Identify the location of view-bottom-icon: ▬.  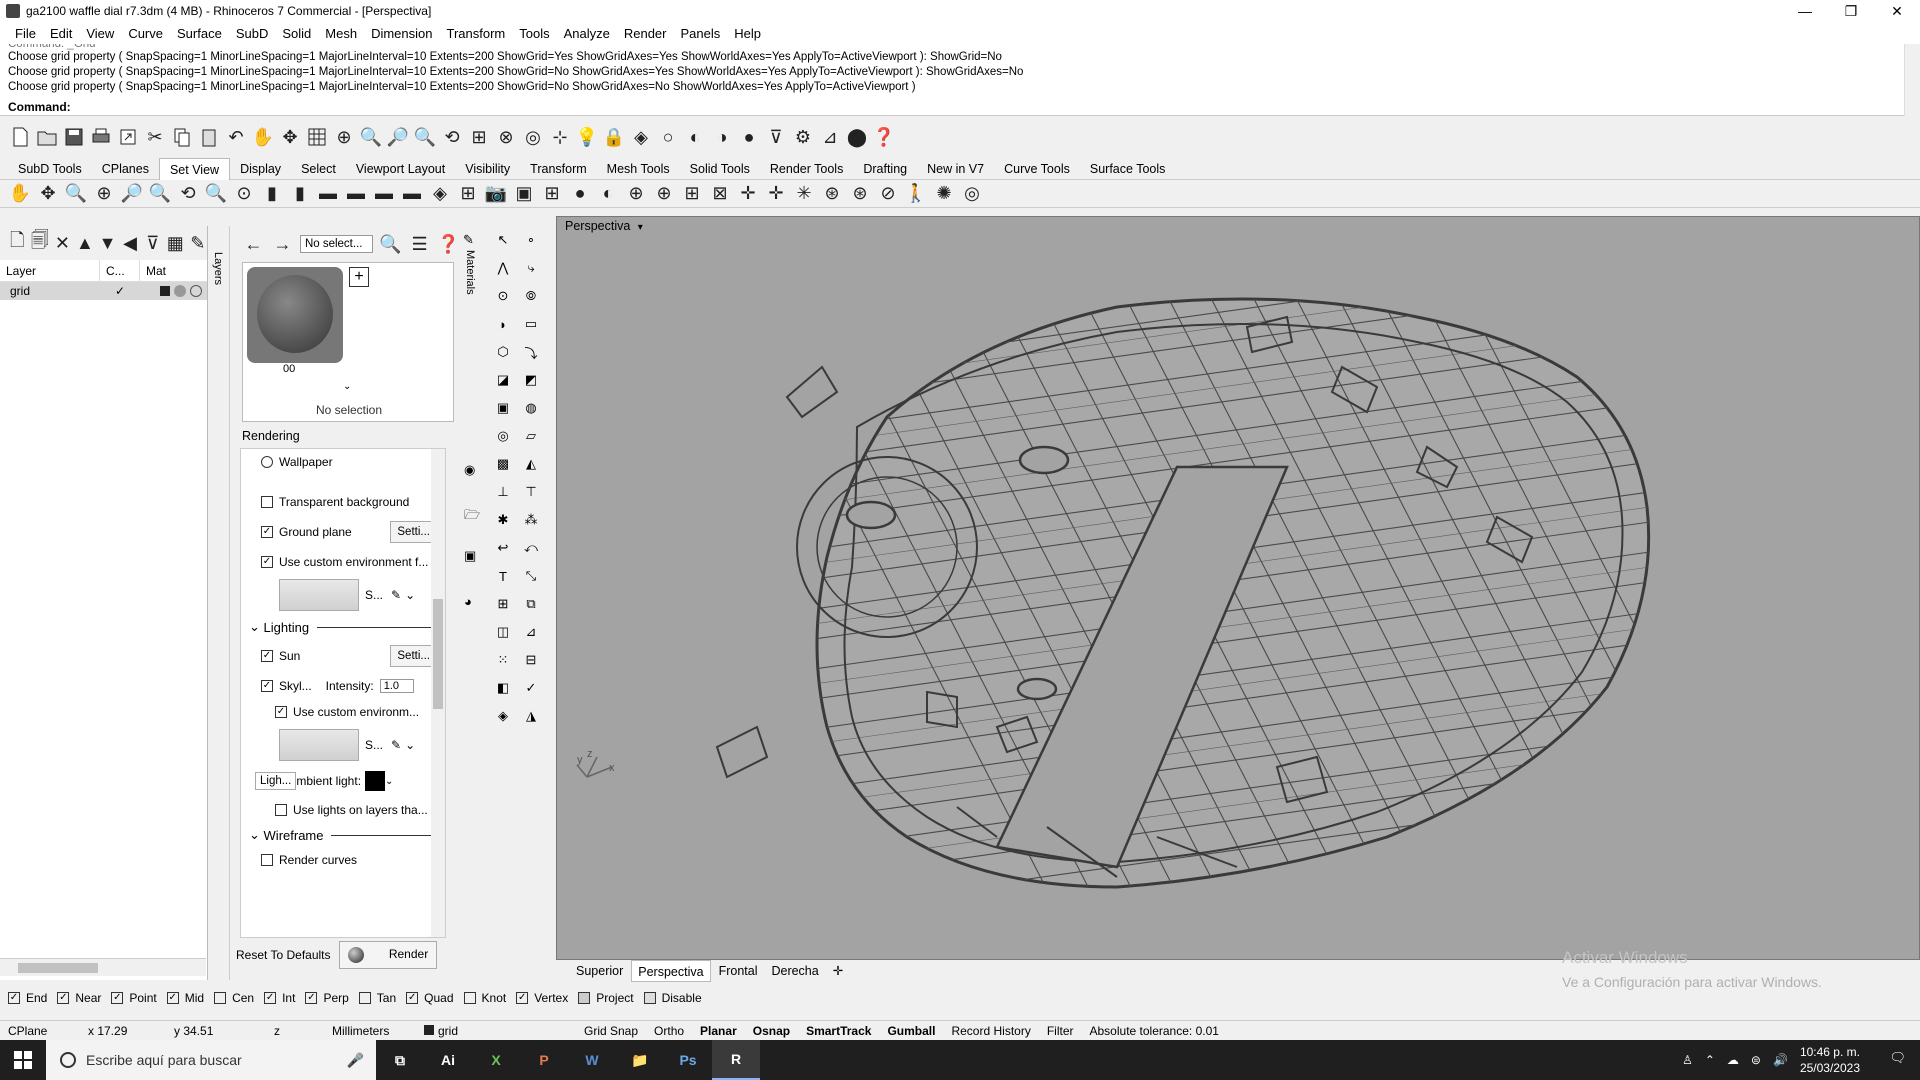
(356, 194).